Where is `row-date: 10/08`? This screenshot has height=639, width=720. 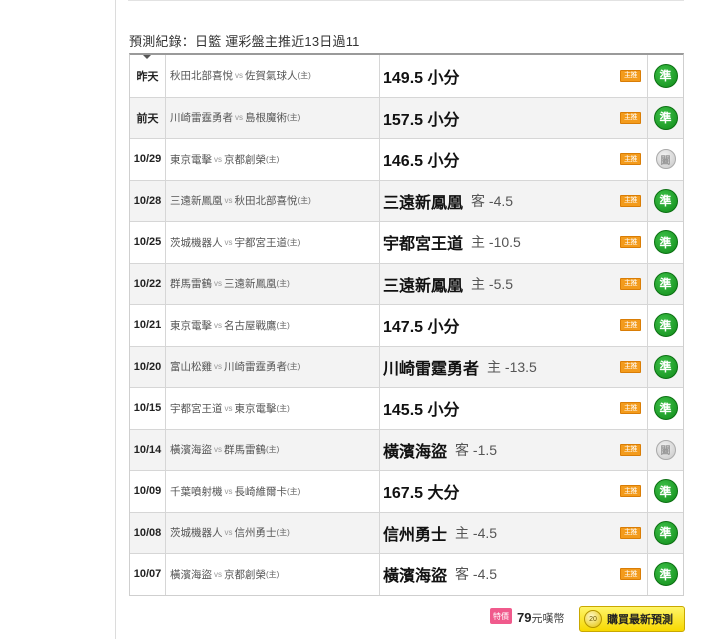 row-date: 10/08 is located at coordinates (148, 532).